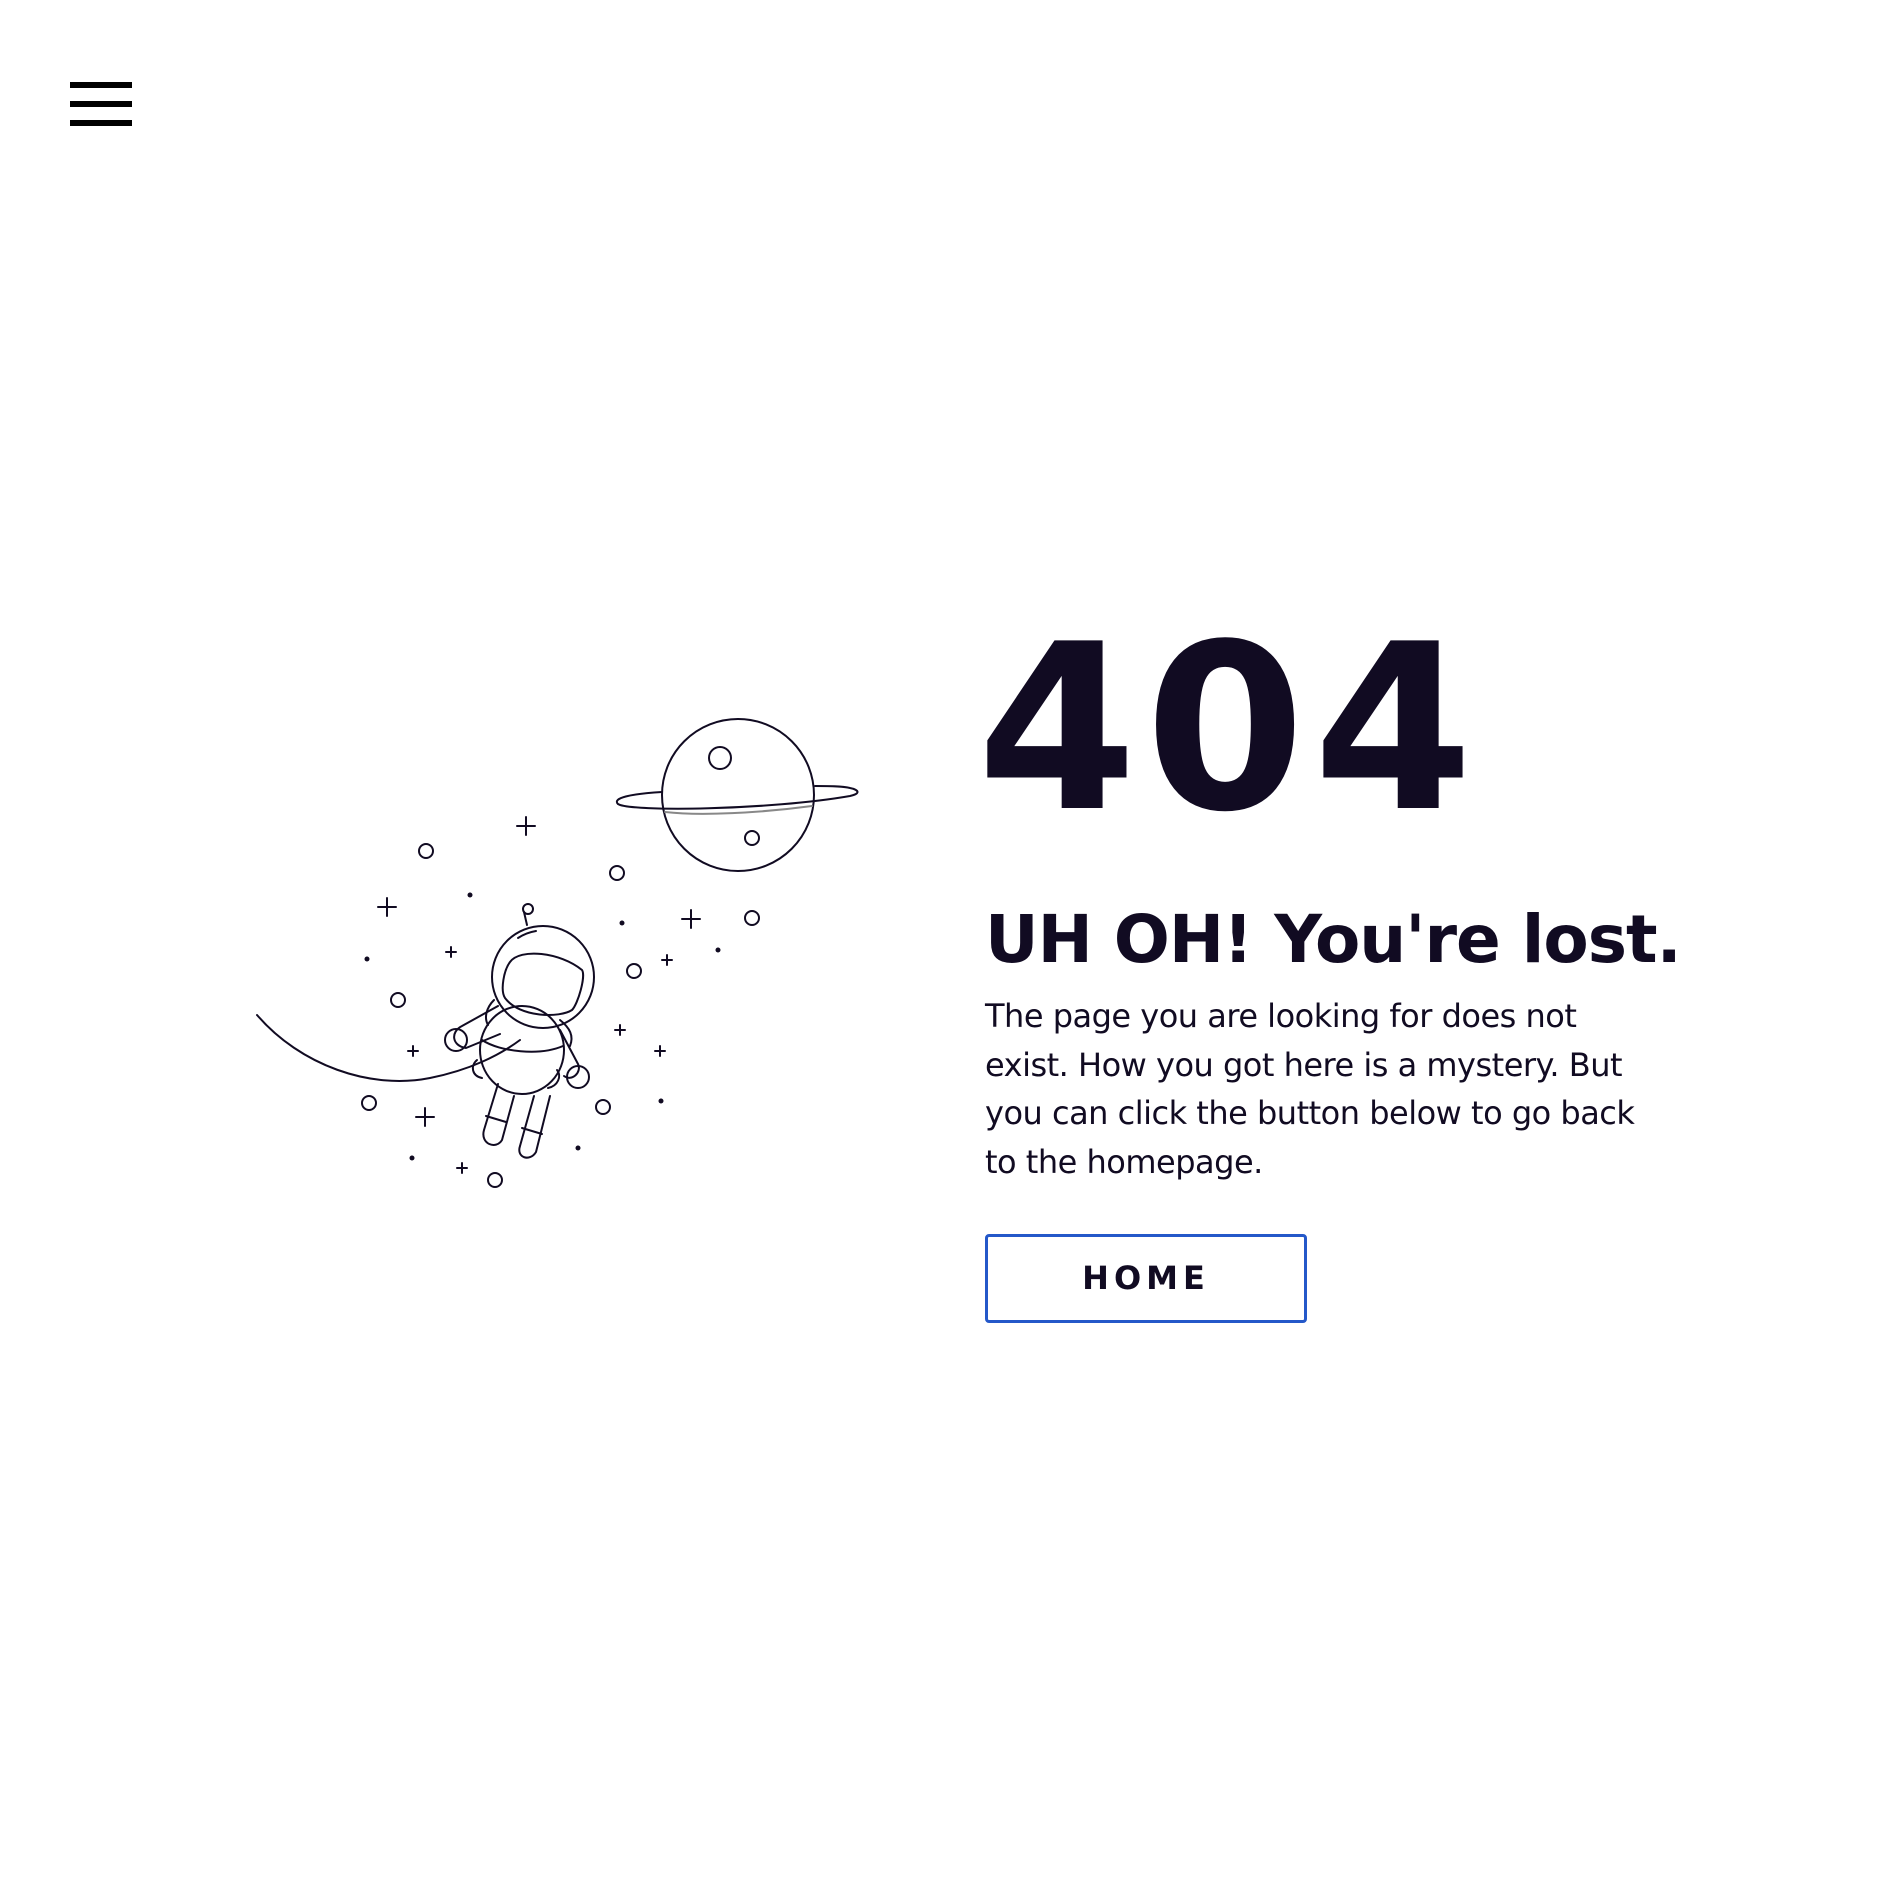  I want to click on stars-dots, so click(542, 1026).